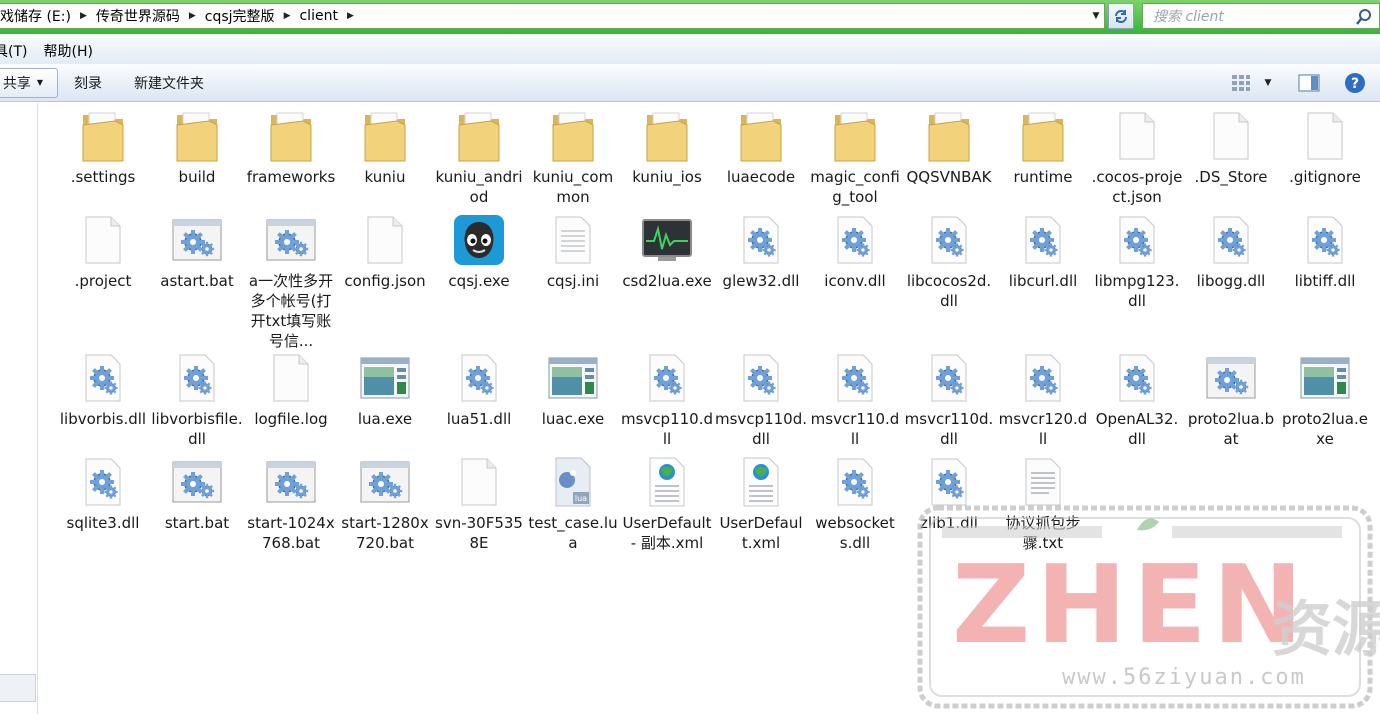  Describe the element at coordinates (667, 250) in the screenshot. I see `file-item: csd2lua.exe` at that location.